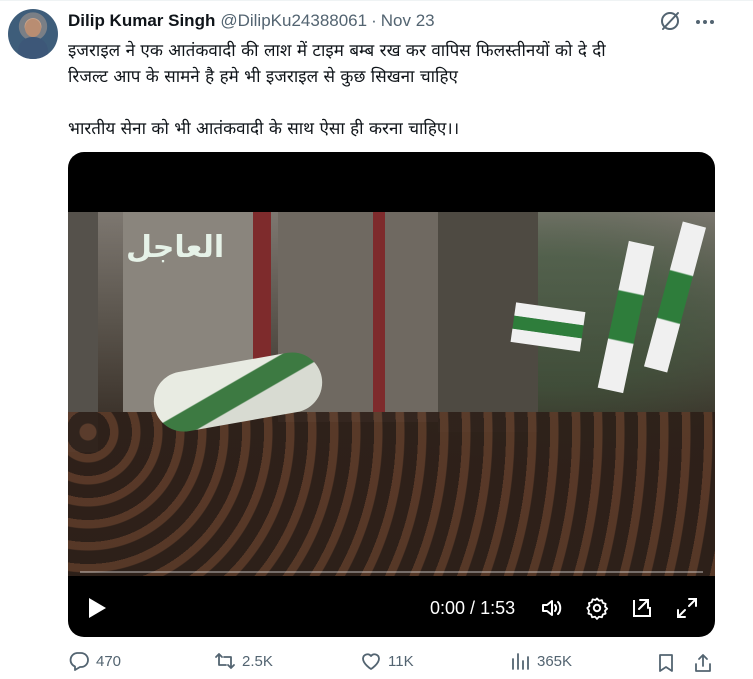 Image resolution: width=753 pixels, height=679 pixels. I want to click on repost-count: 2.5K, so click(257, 661).